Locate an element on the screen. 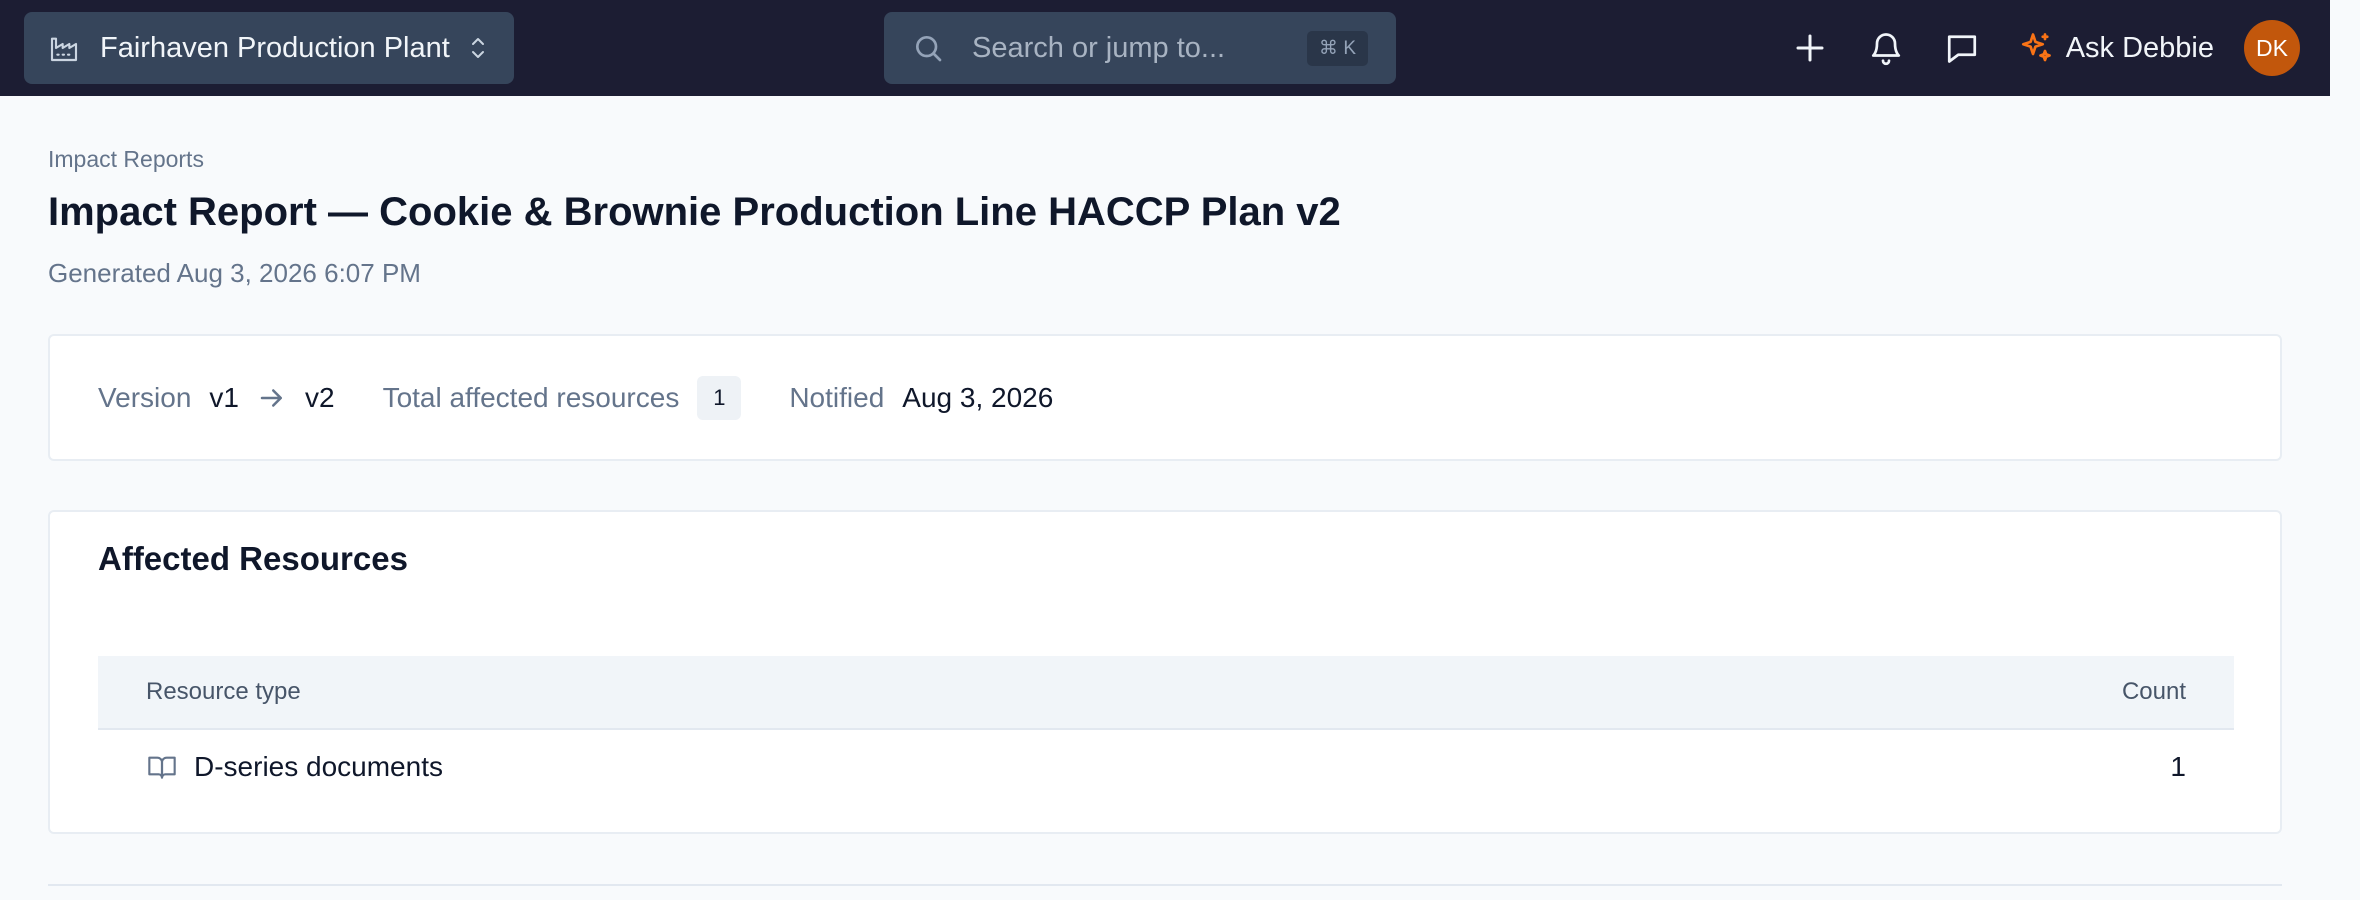 Image resolution: width=2360 pixels, height=900 pixels. version-to: v2 is located at coordinates (319, 397).